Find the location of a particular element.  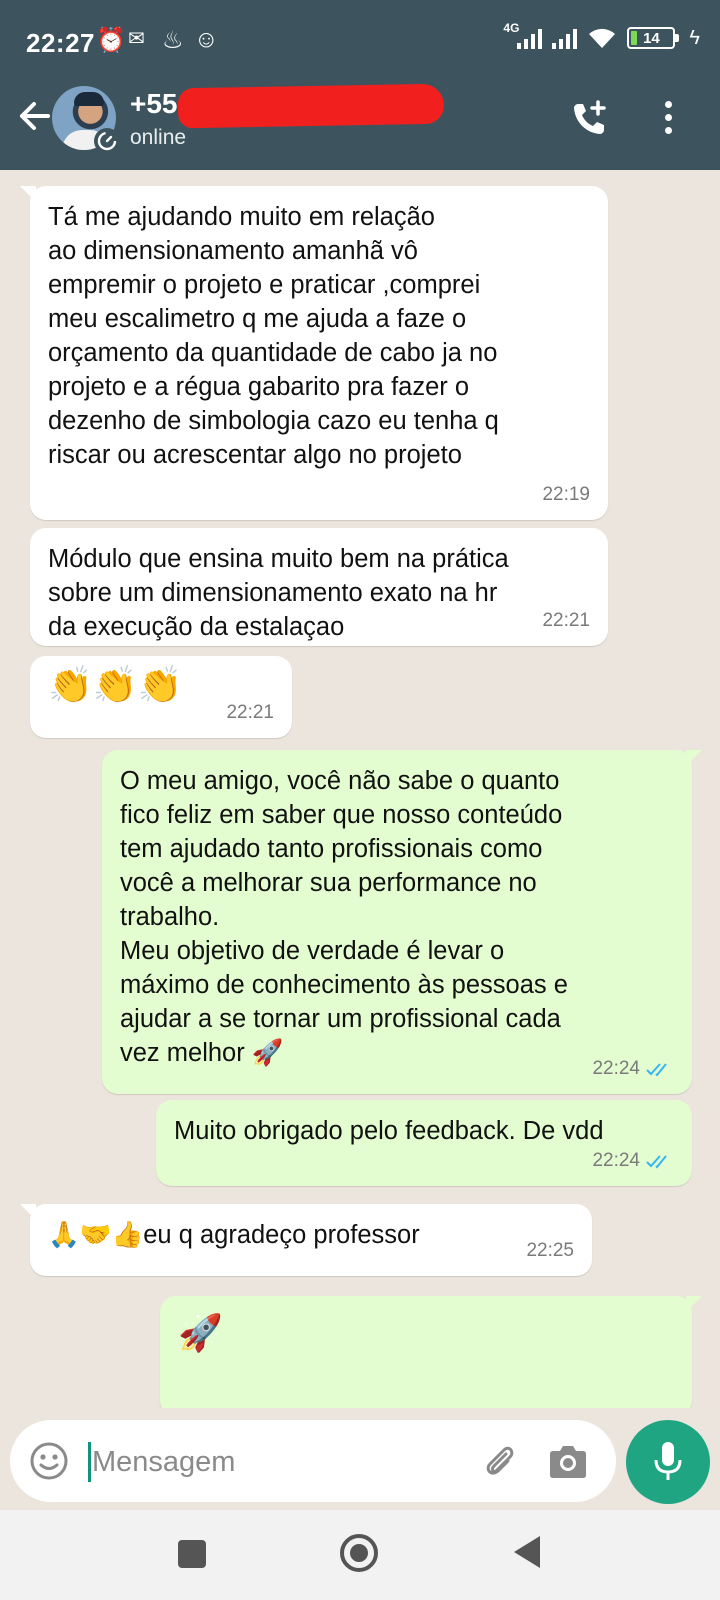

back-arrow-icon is located at coordinates (34, 116).